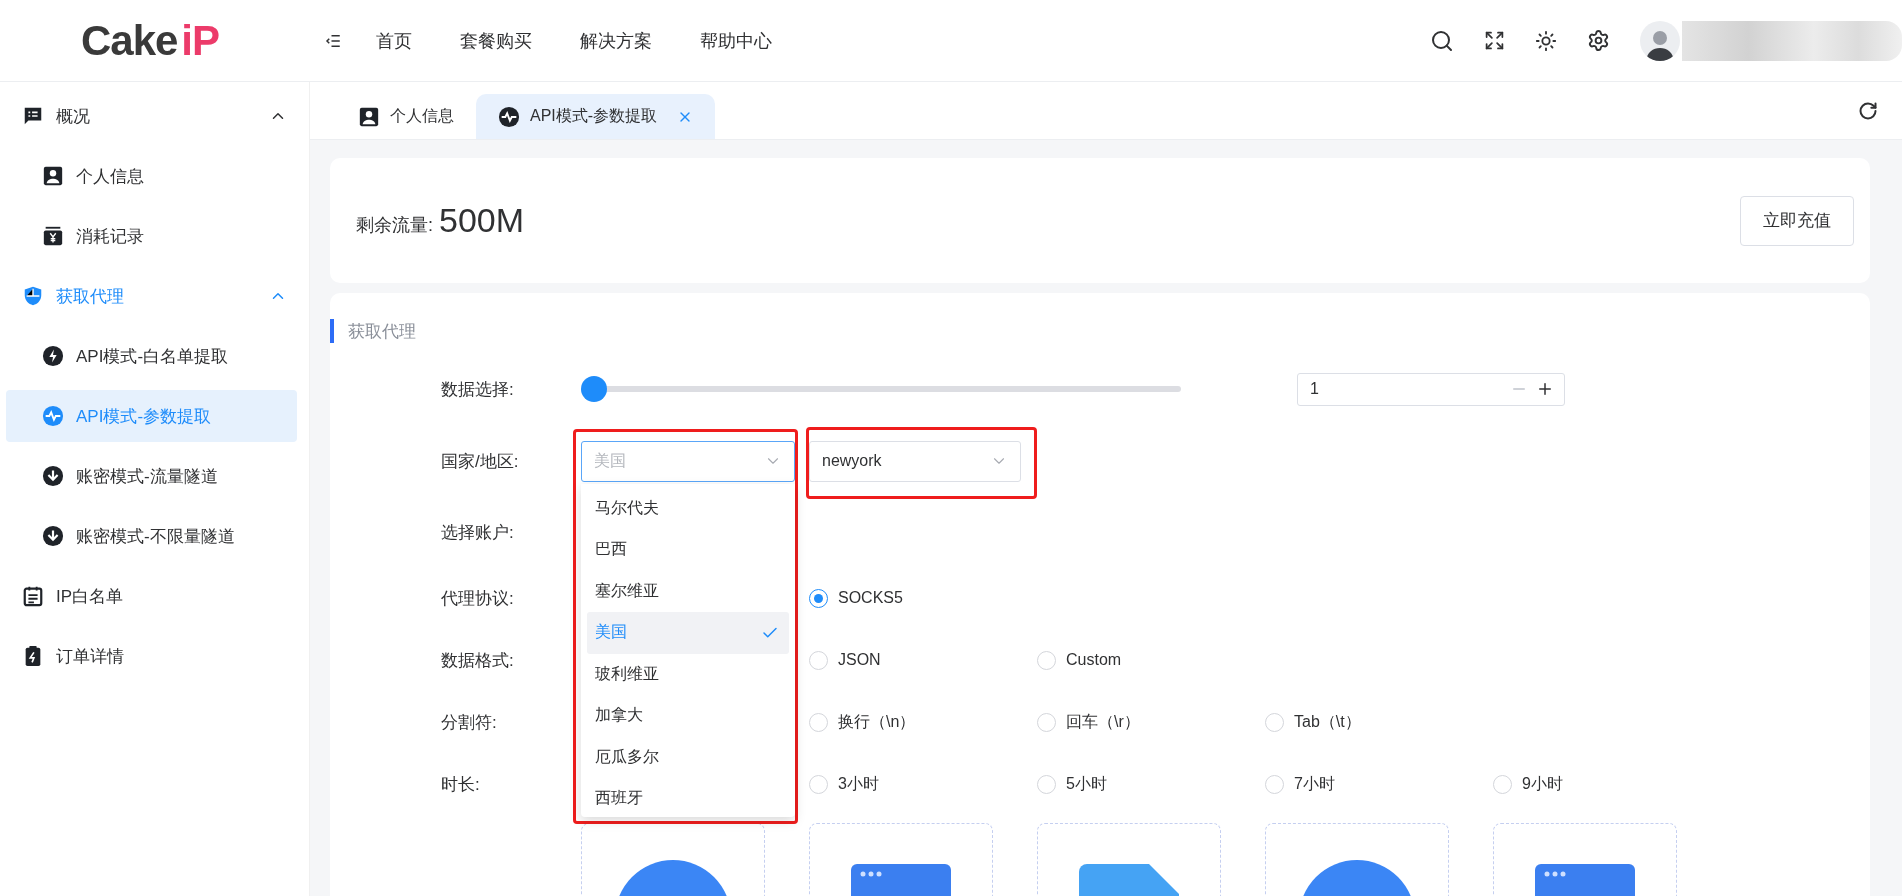 The height and width of the screenshot is (896, 1902). Describe the element at coordinates (616, 40) in the screenshot. I see `nav-link: 解决方案` at that location.